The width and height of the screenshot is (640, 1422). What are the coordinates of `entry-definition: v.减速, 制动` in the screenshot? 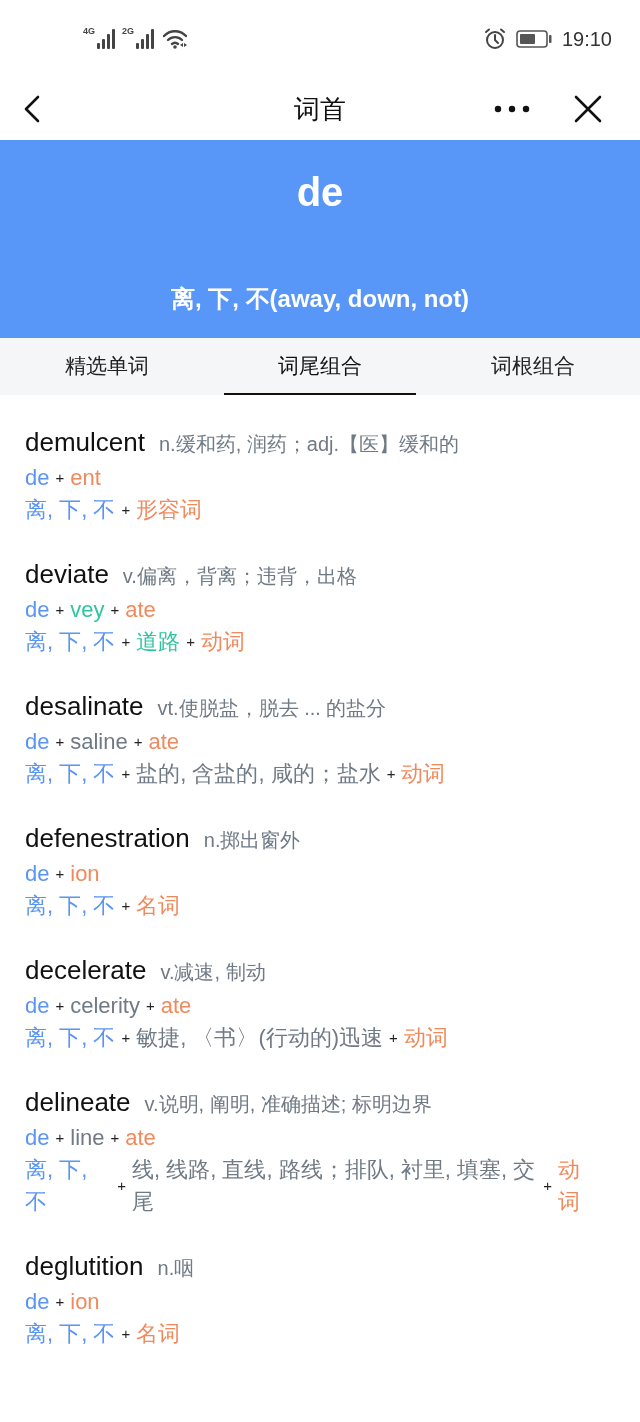 It's located at (213, 972).